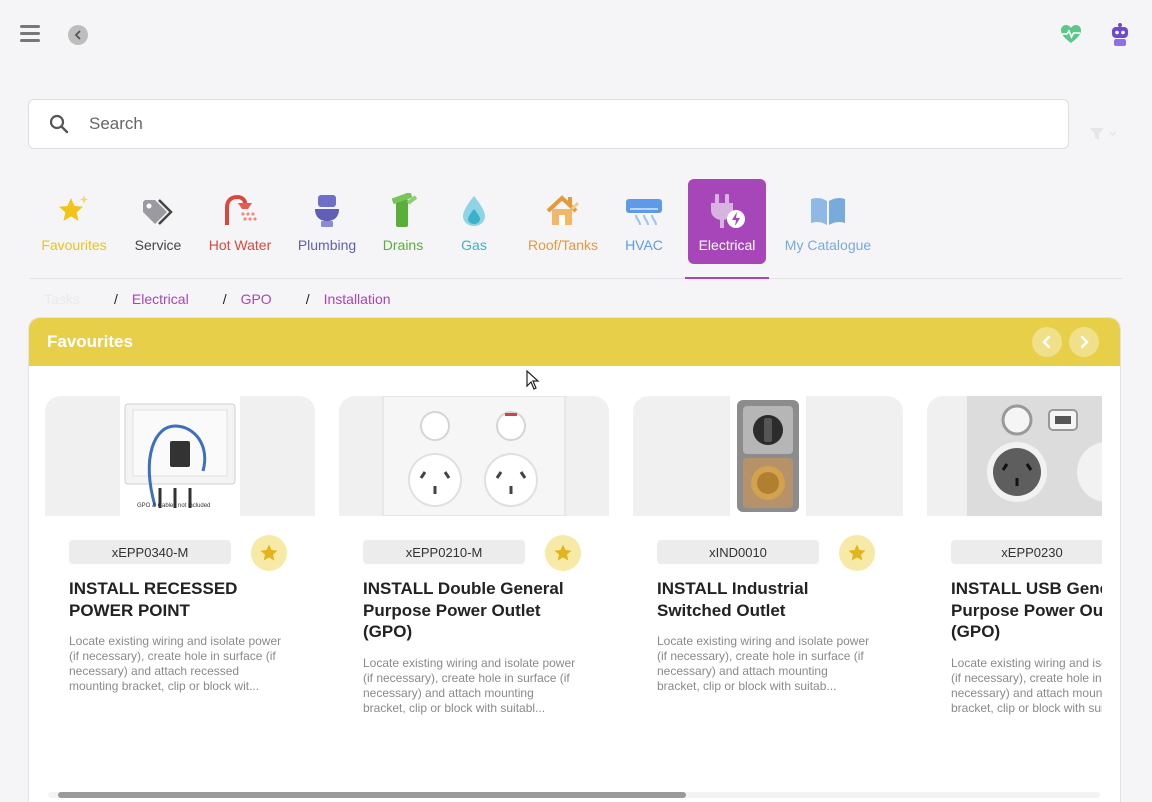 Image resolution: width=1152 pixels, height=802 pixels. Describe the element at coordinates (158, 245) in the screenshot. I see `tab-label: Service` at that location.